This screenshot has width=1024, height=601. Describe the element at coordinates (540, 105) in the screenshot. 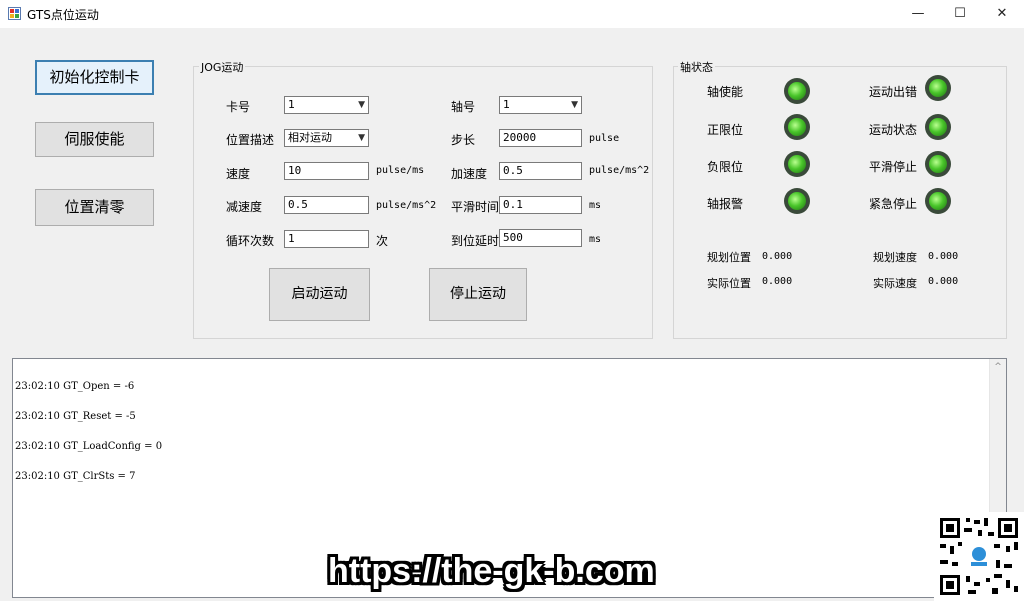

I see `axis-select: 1 ▼` at that location.